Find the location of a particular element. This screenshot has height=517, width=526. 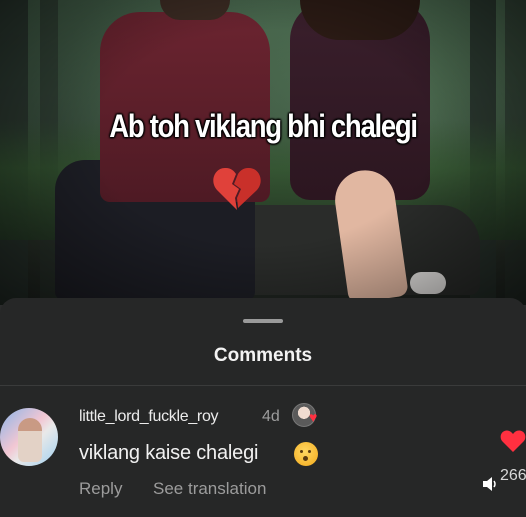

broken-heart-icon is located at coordinates (237, 188).